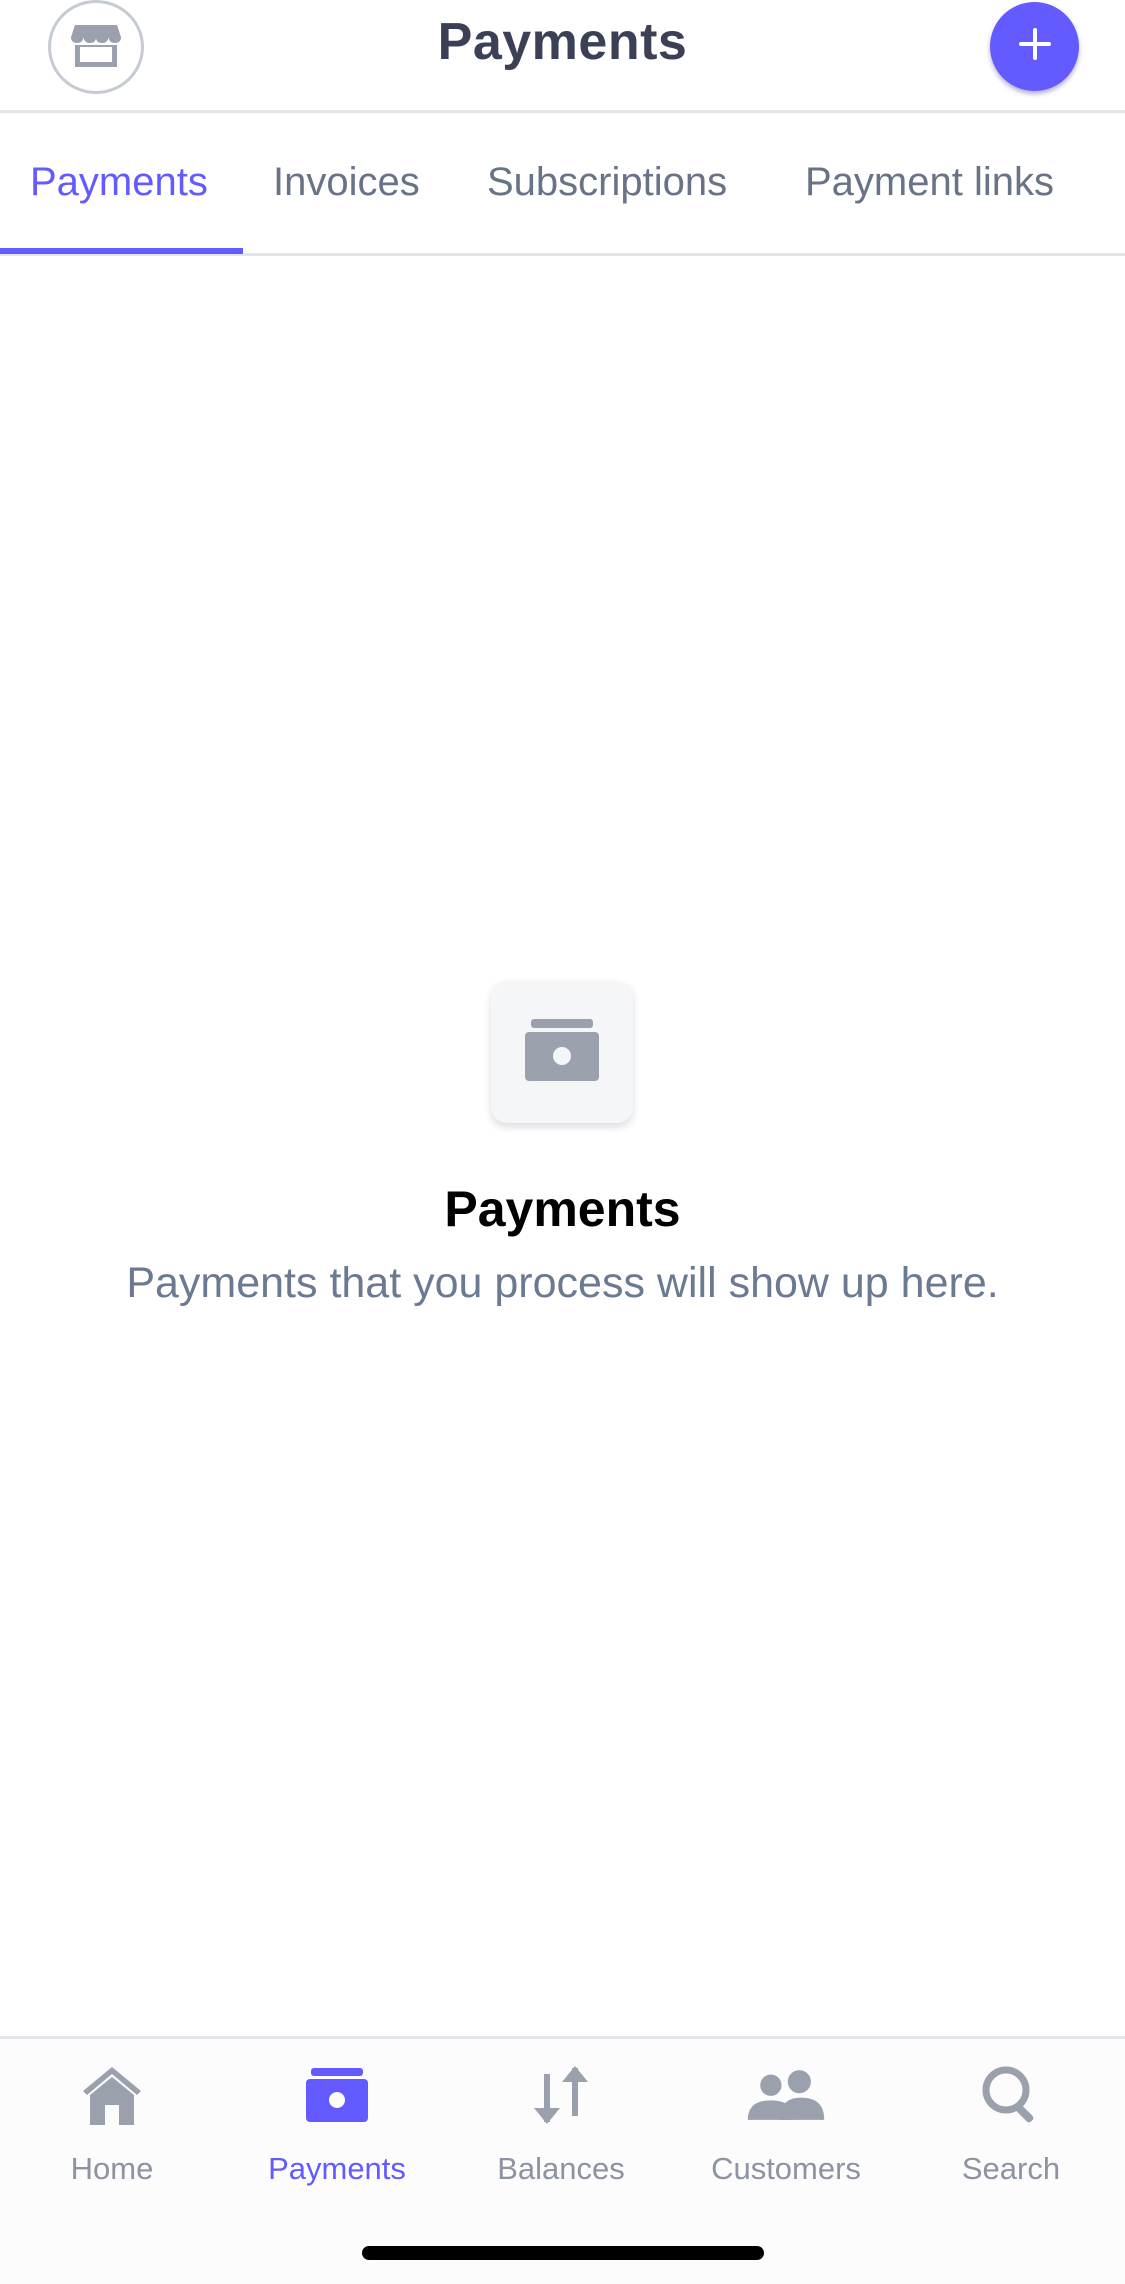 The image size is (1125, 2284). Describe the element at coordinates (607, 182) in the screenshot. I see `tab-subscriptions: Subscriptions` at that location.